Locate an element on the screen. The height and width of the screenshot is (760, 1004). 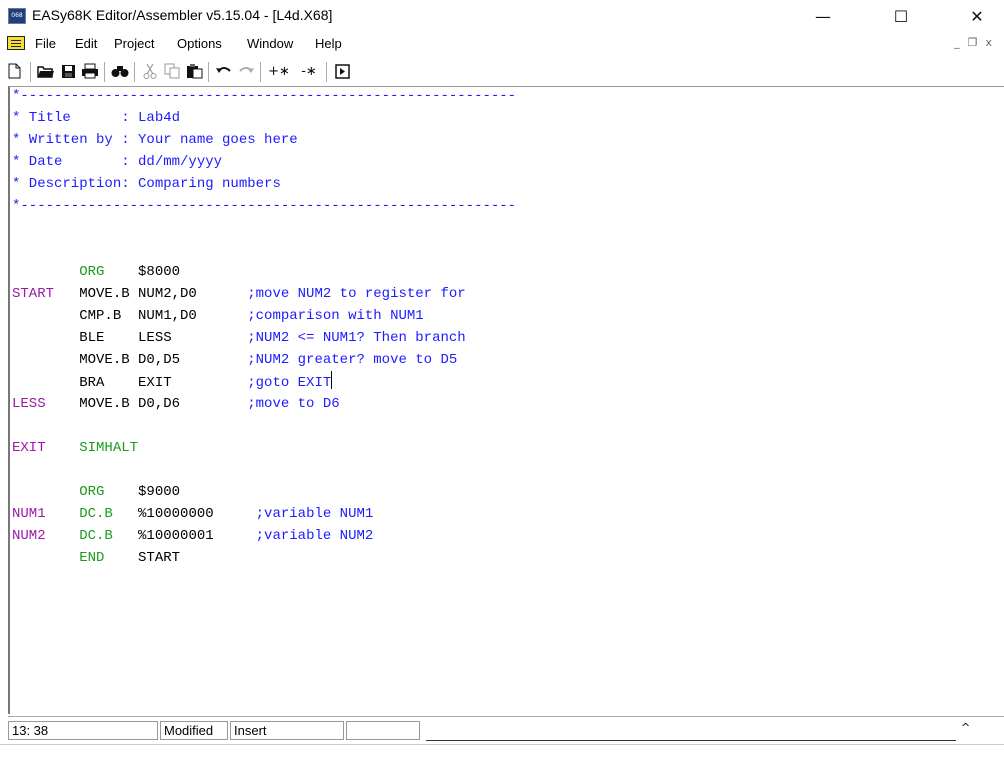
menu-help: Help is located at coordinates (328, 43).